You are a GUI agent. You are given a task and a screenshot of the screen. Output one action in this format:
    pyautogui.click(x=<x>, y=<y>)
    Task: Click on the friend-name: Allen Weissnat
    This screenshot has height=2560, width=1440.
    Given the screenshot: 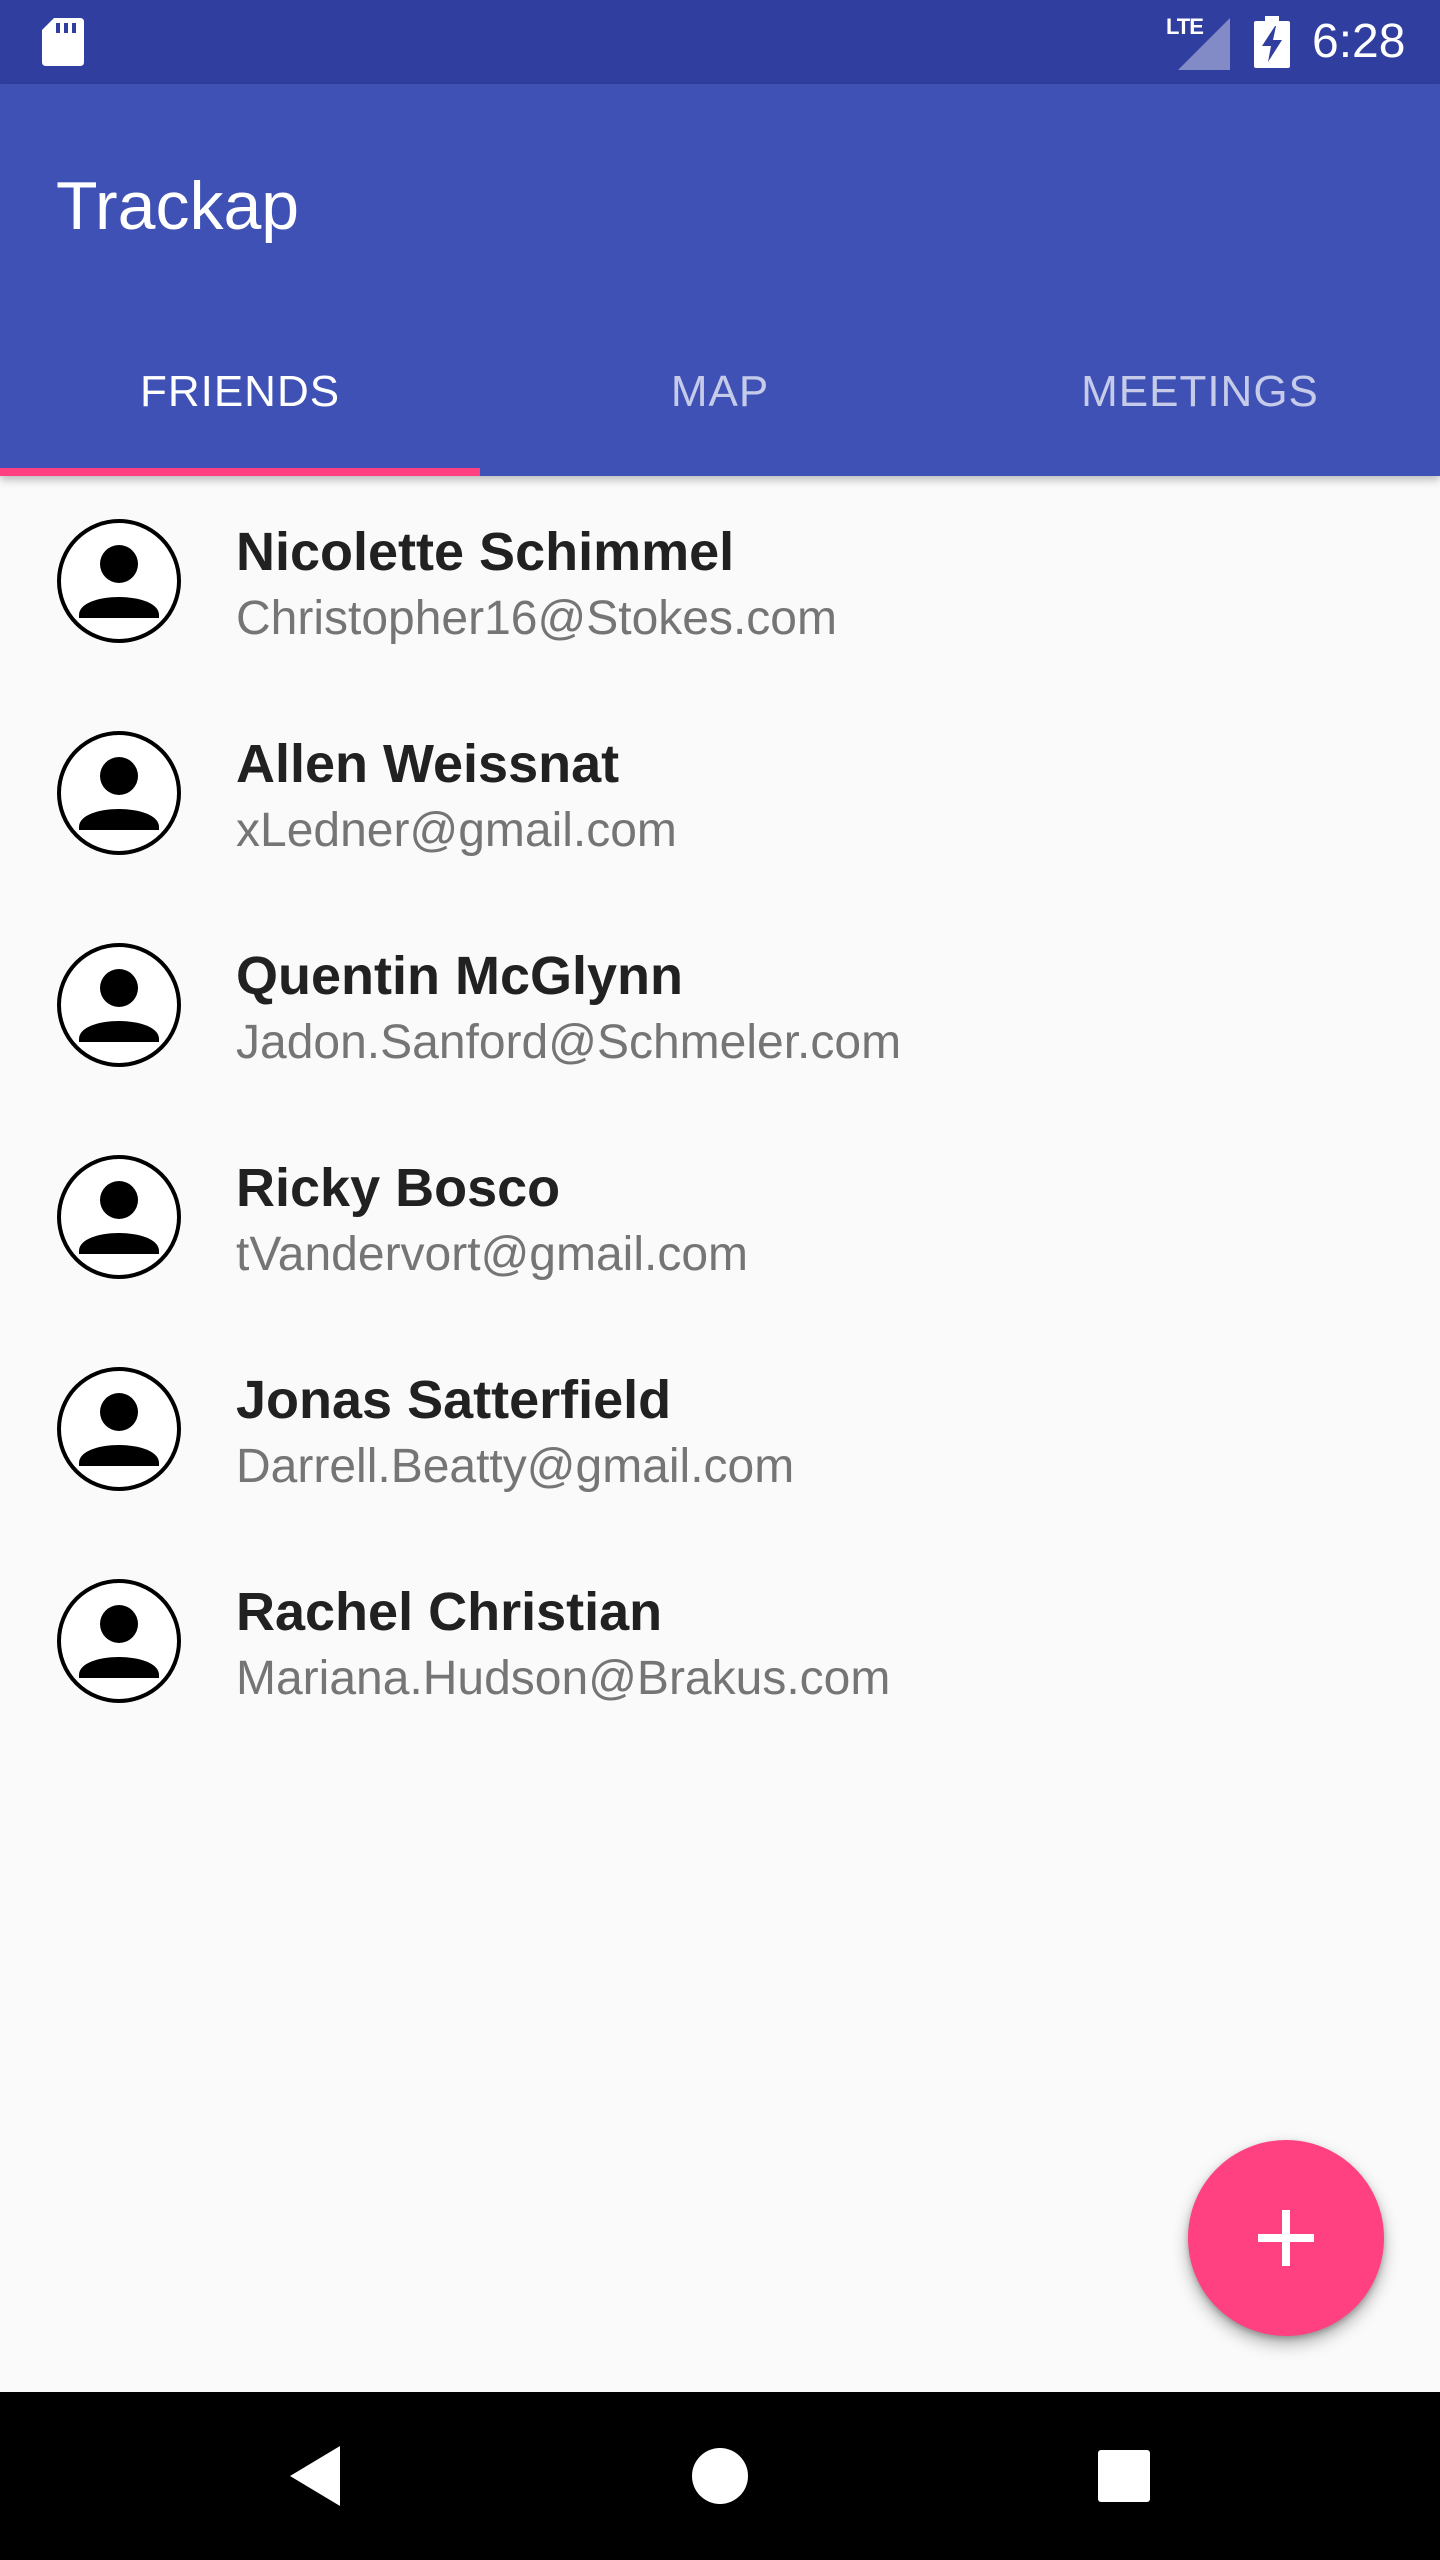 What is the action you would take?
    pyautogui.click(x=428, y=764)
    